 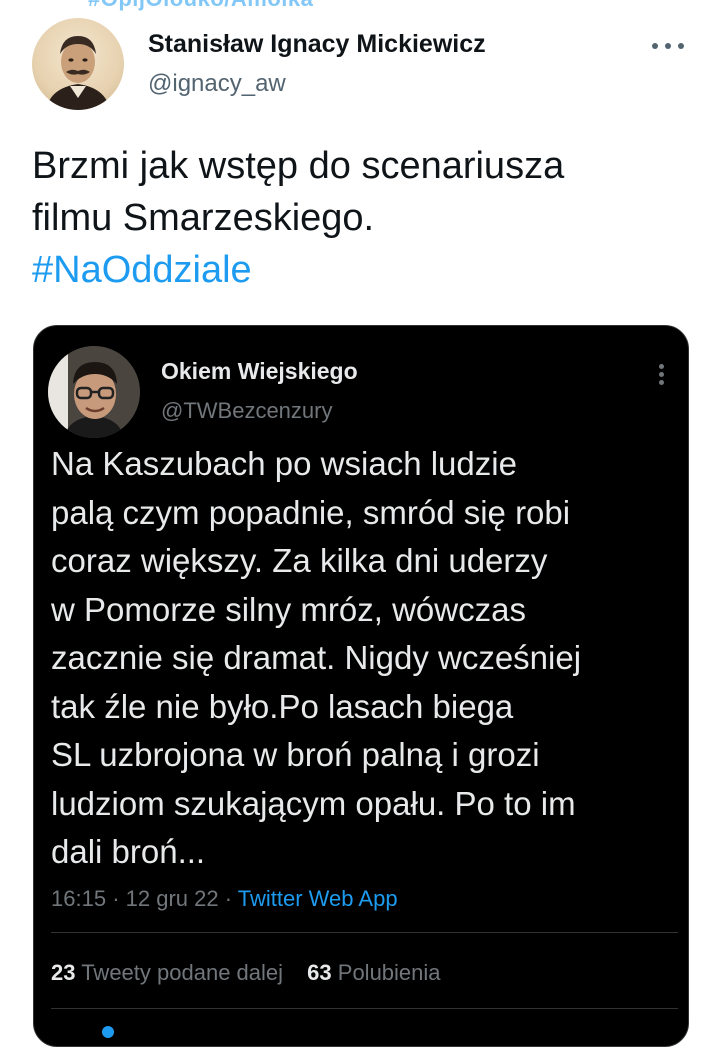 What do you see at coordinates (172, 898) in the screenshot?
I see `tweet-date: 12 gru 22` at bounding box center [172, 898].